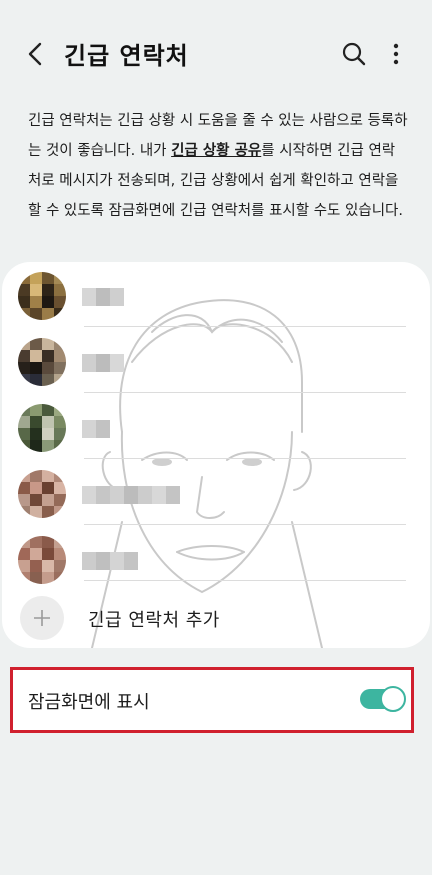 This screenshot has height=875, width=432. I want to click on more-vertical-icon, so click(396, 54).